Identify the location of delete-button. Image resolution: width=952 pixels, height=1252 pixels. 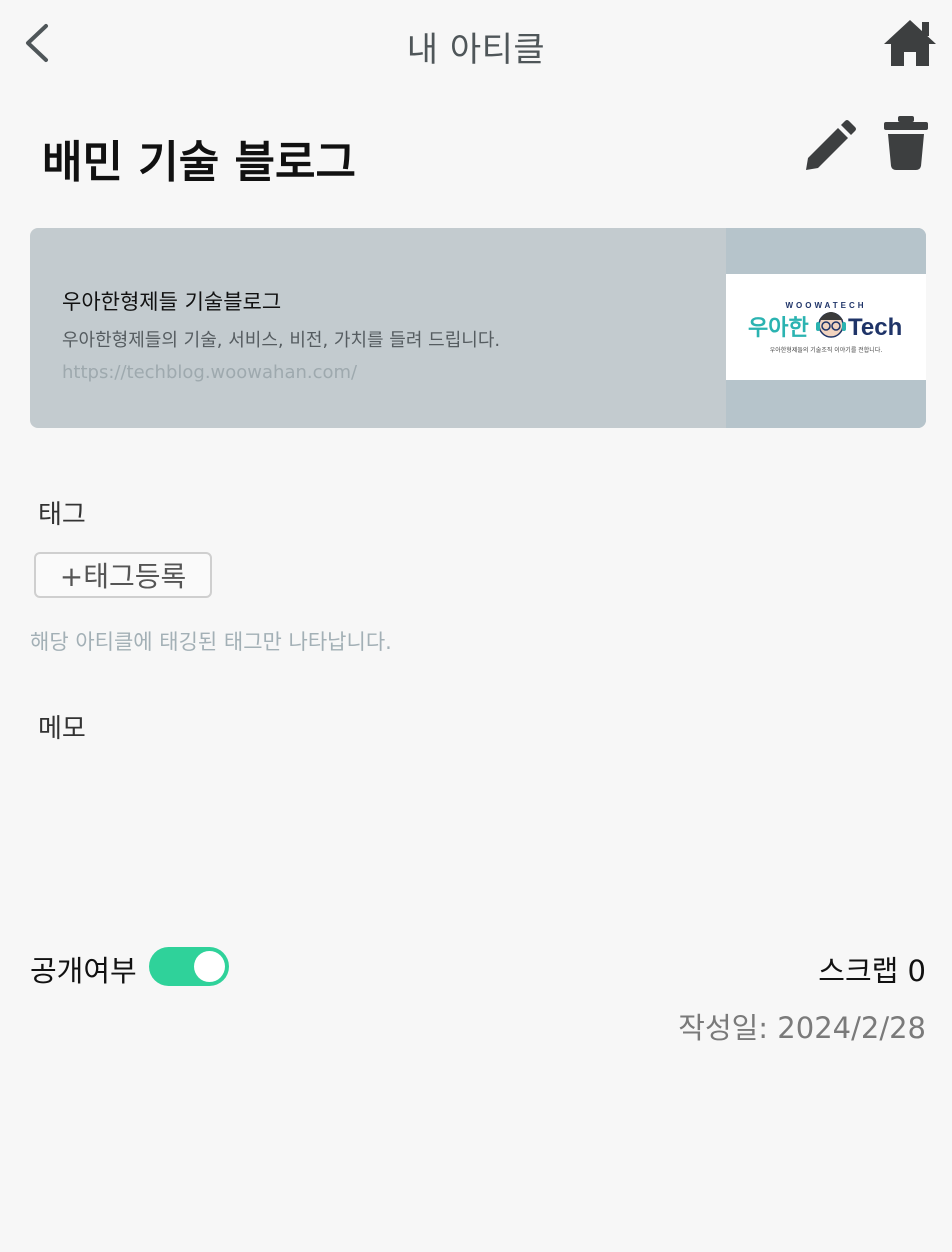
(906, 143).